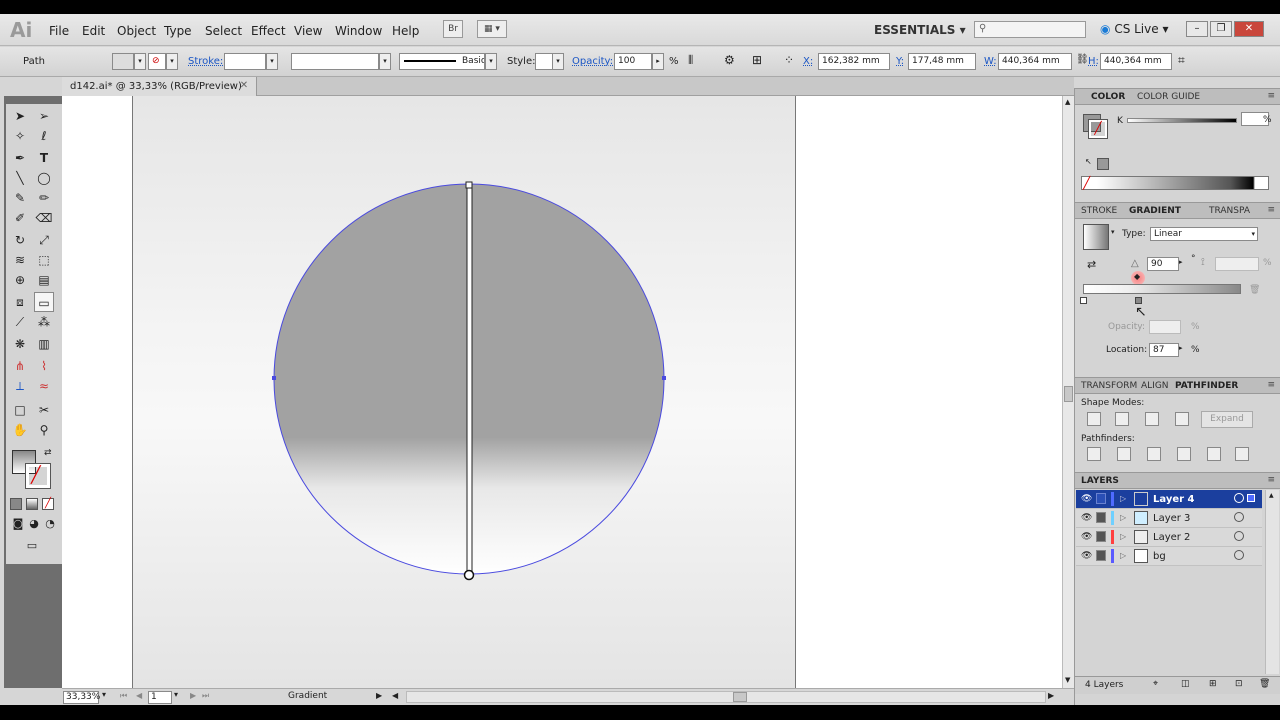 The height and width of the screenshot is (720, 1280). Describe the element at coordinates (59, 31) in the screenshot. I see `menu-file: File` at that location.